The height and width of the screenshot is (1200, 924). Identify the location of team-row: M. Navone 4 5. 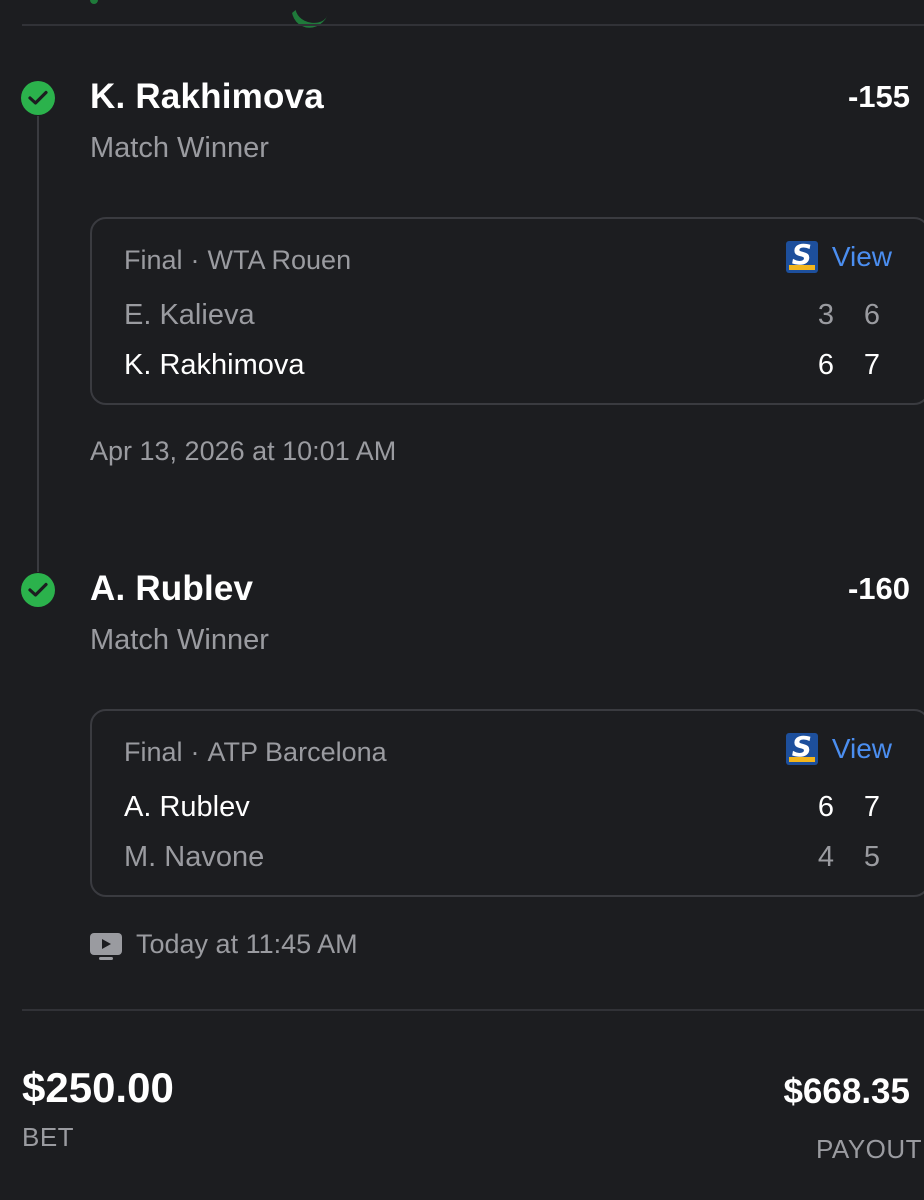
(504, 861).